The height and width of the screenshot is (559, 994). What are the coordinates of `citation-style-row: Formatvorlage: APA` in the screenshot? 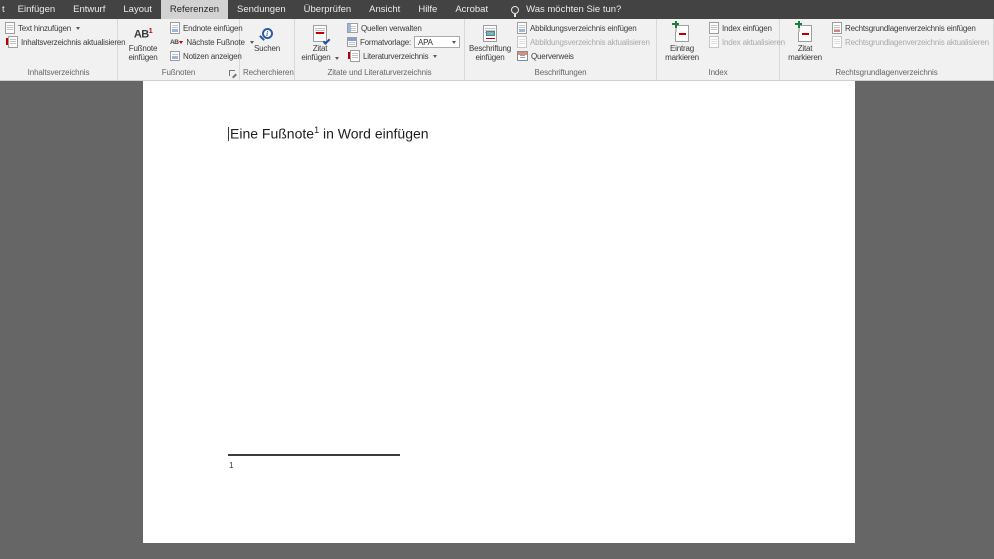 It's located at (403, 42).